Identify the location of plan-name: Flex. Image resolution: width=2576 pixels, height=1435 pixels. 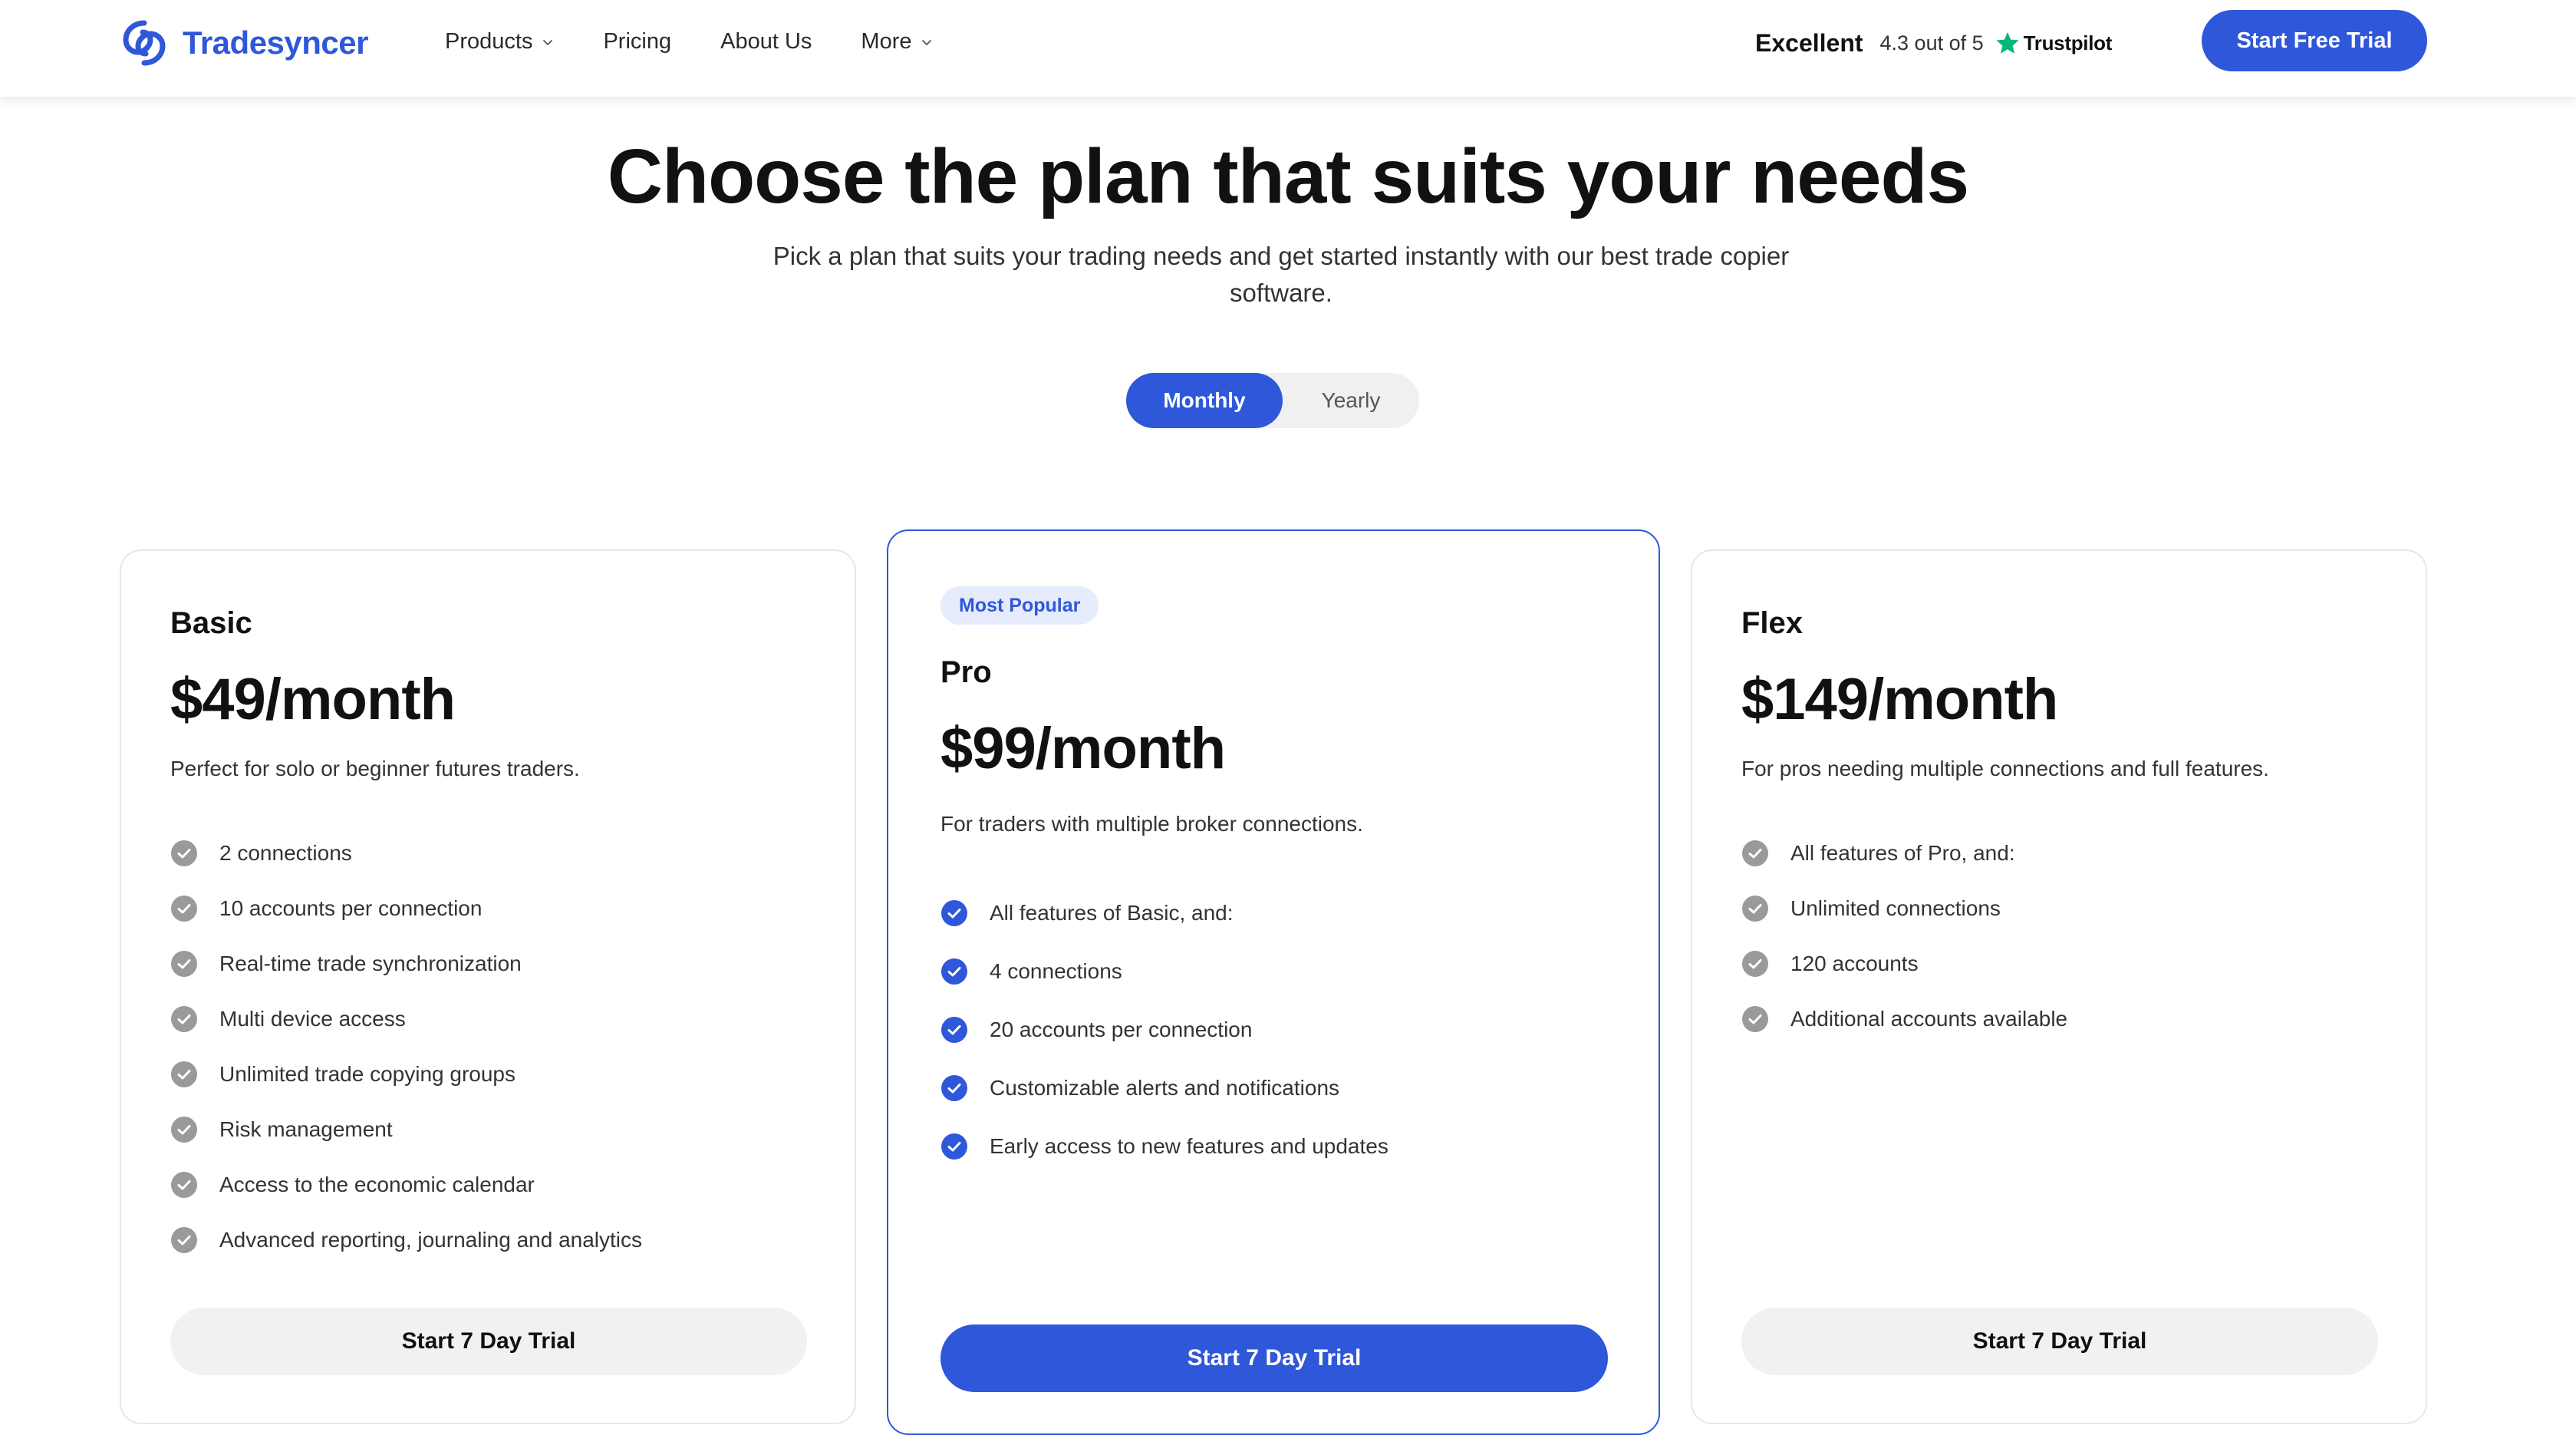
(1772, 623).